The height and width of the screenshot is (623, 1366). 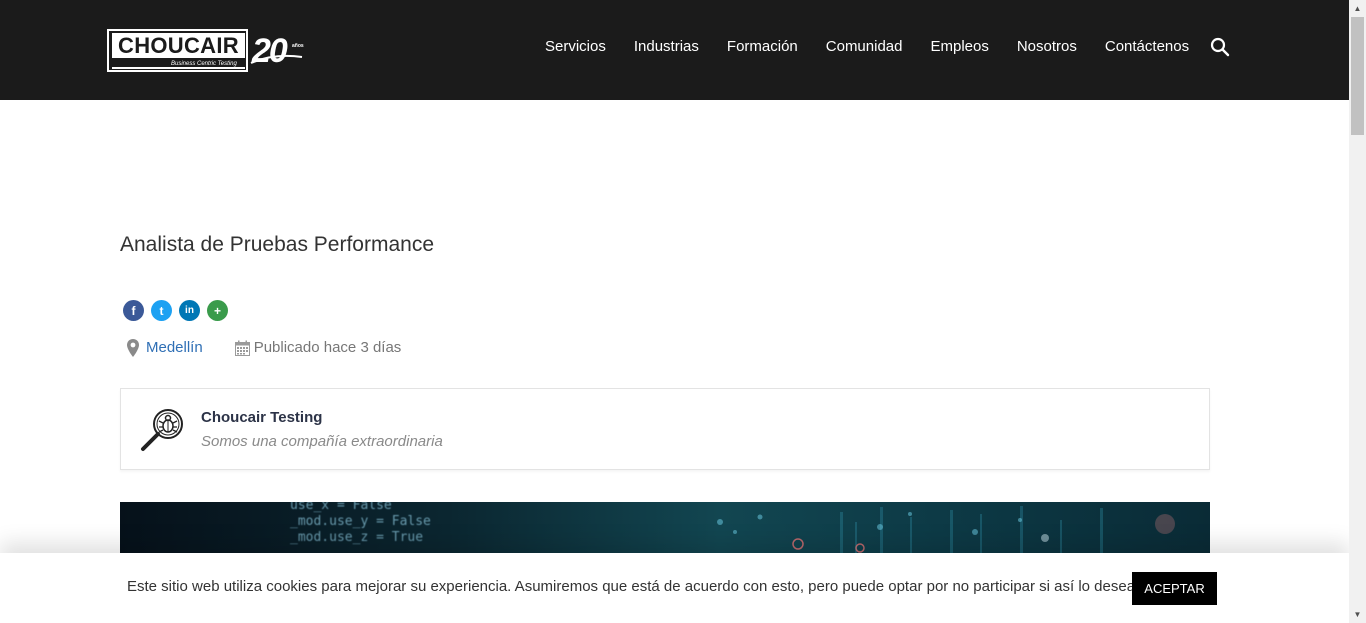 I want to click on job-title: Analista de Pruebas Performance, so click(x=277, y=244).